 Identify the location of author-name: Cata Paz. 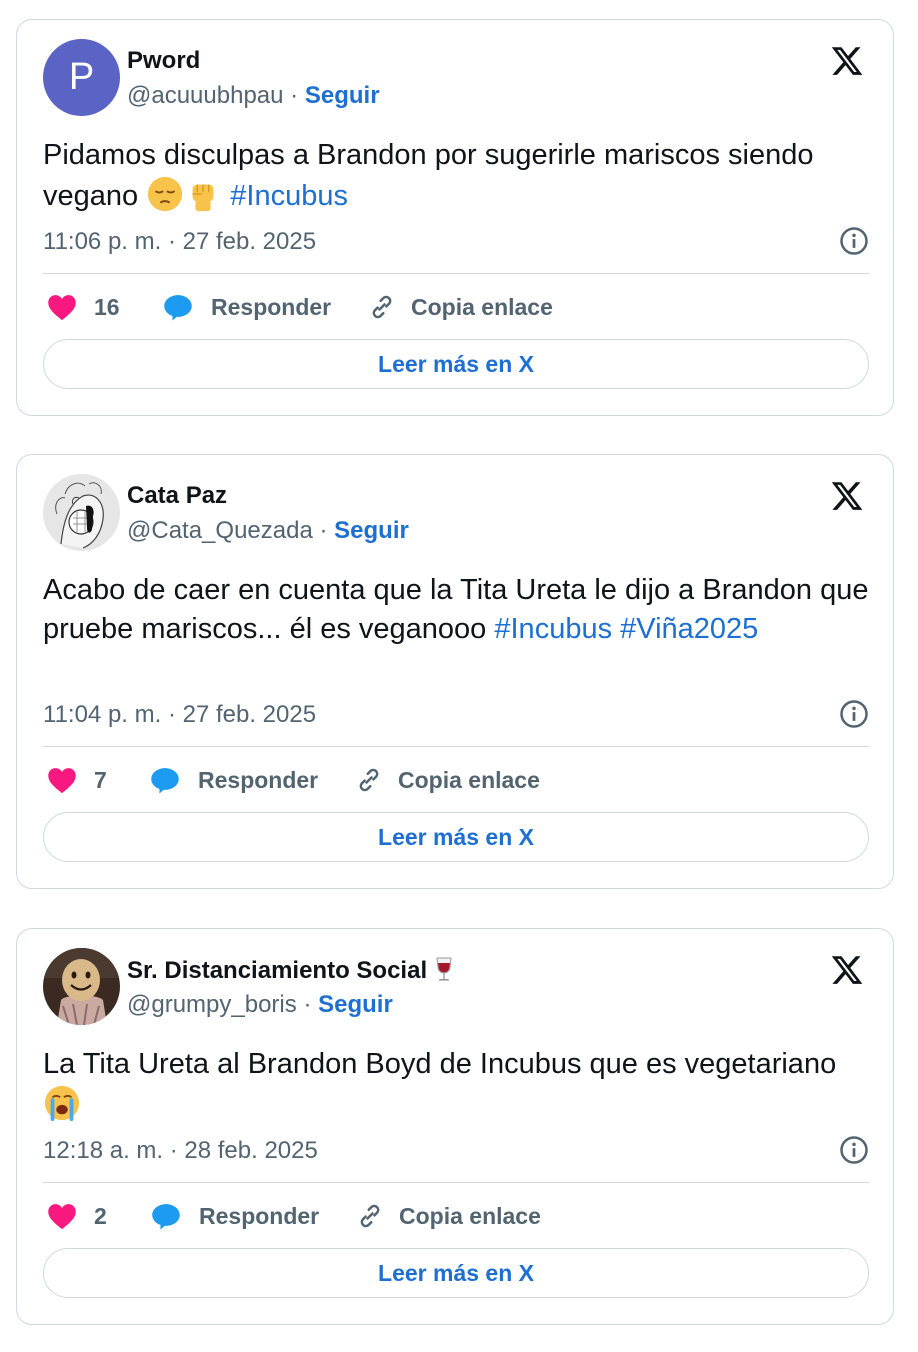
(177, 496).